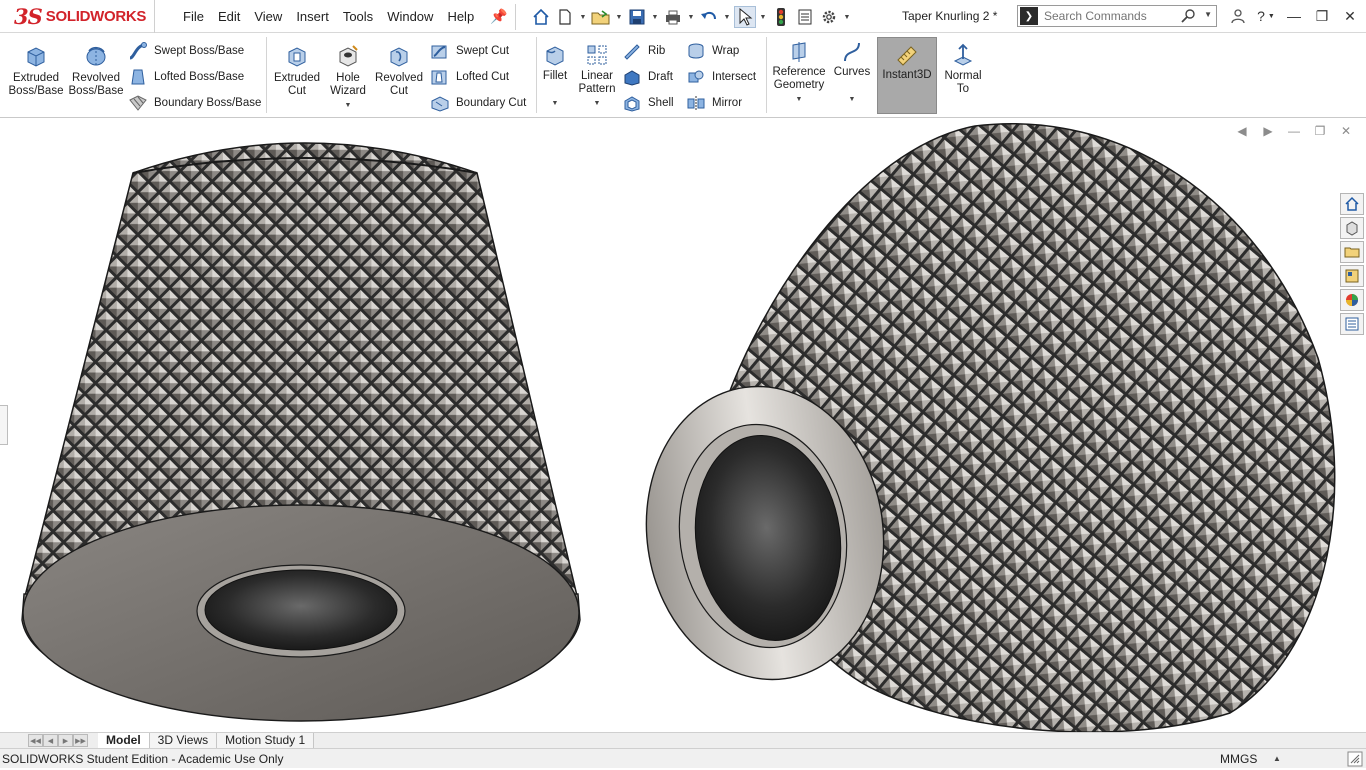 This screenshot has height=770, width=1366. What do you see at coordinates (781, 17) in the screenshot?
I see `rebuild-traffic-light-icon` at bounding box center [781, 17].